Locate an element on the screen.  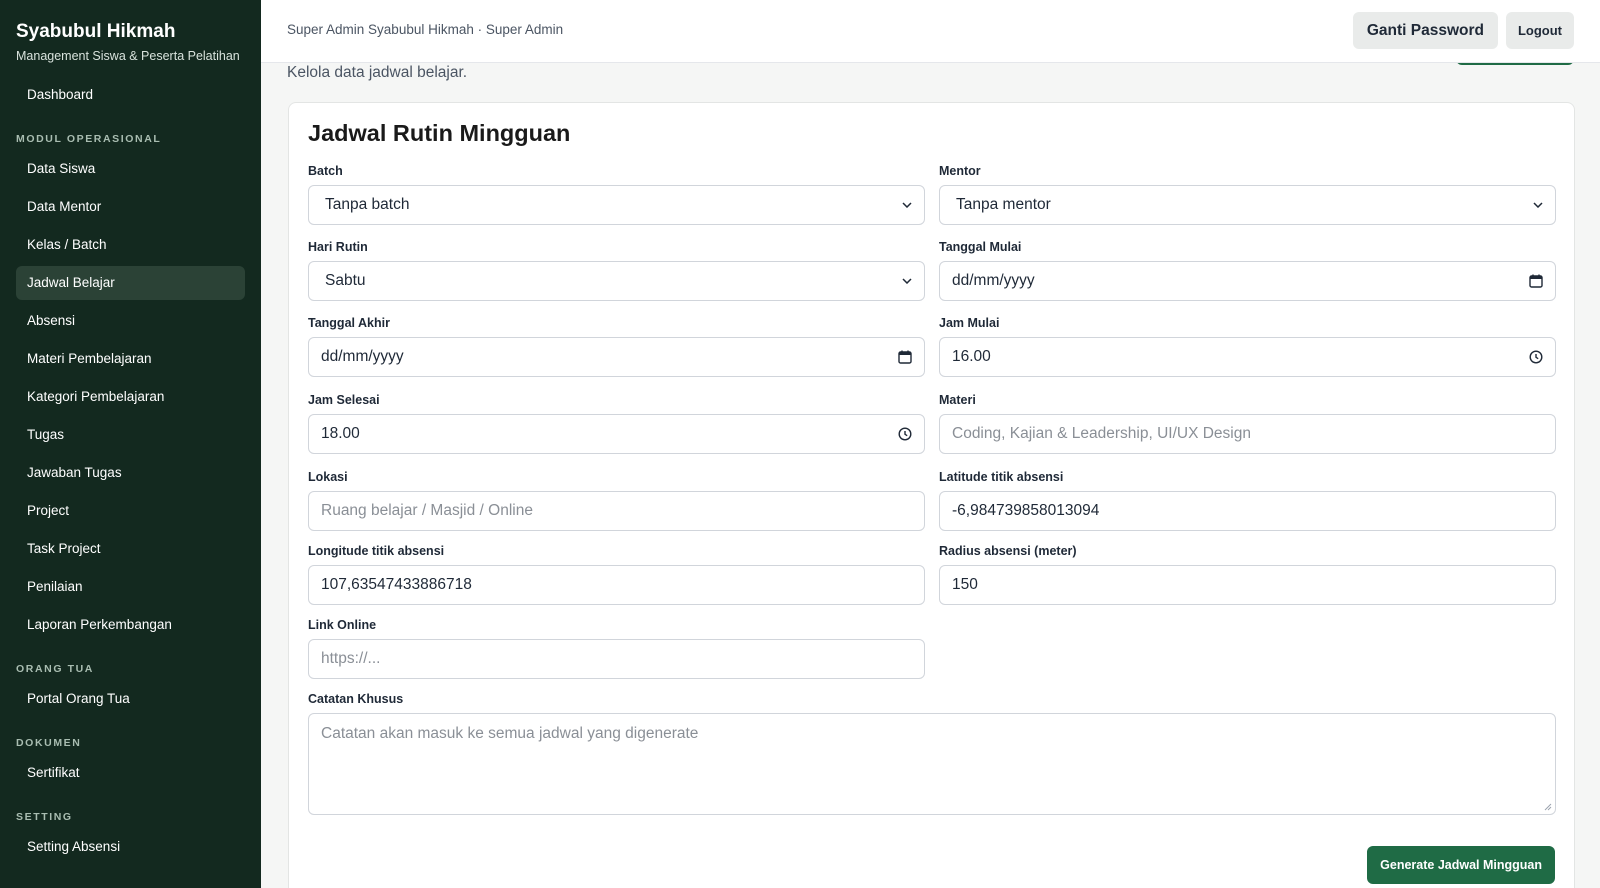
tanggal-mulai-label: Tanggal Mulai is located at coordinates (980, 247).